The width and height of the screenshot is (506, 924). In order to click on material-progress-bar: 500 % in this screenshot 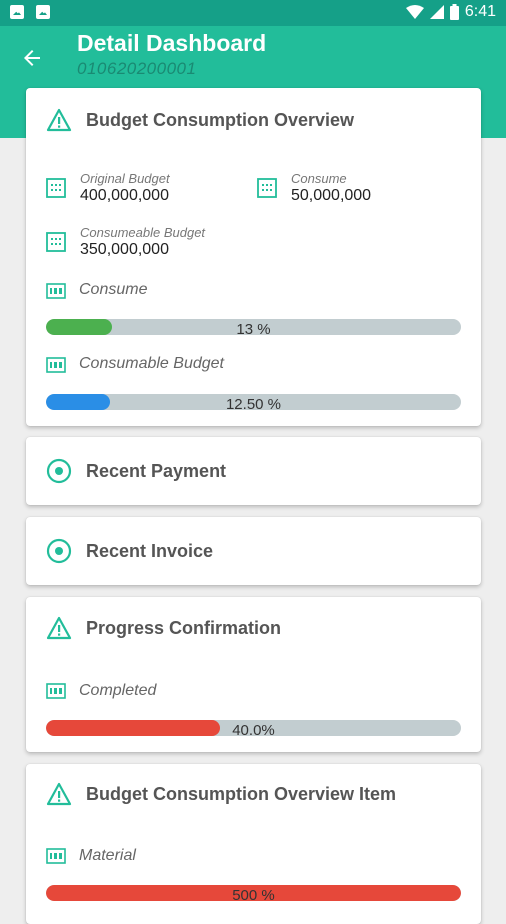, I will do `click(253, 893)`.